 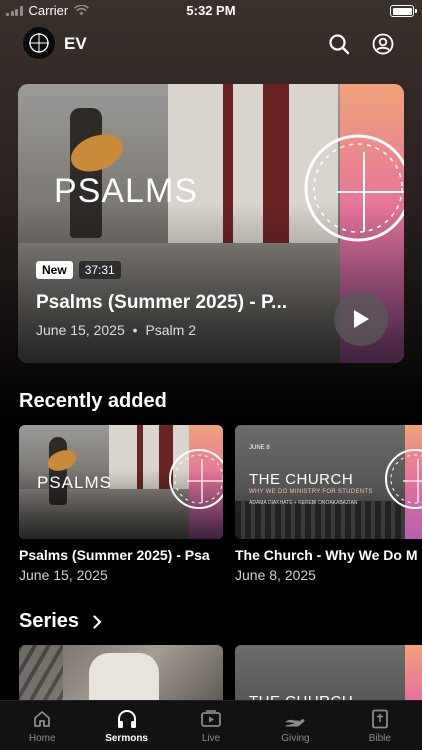 What do you see at coordinates (295, 738) in the screenshot?
I see `tab-label: Giving` at bounding box center [295, 738].